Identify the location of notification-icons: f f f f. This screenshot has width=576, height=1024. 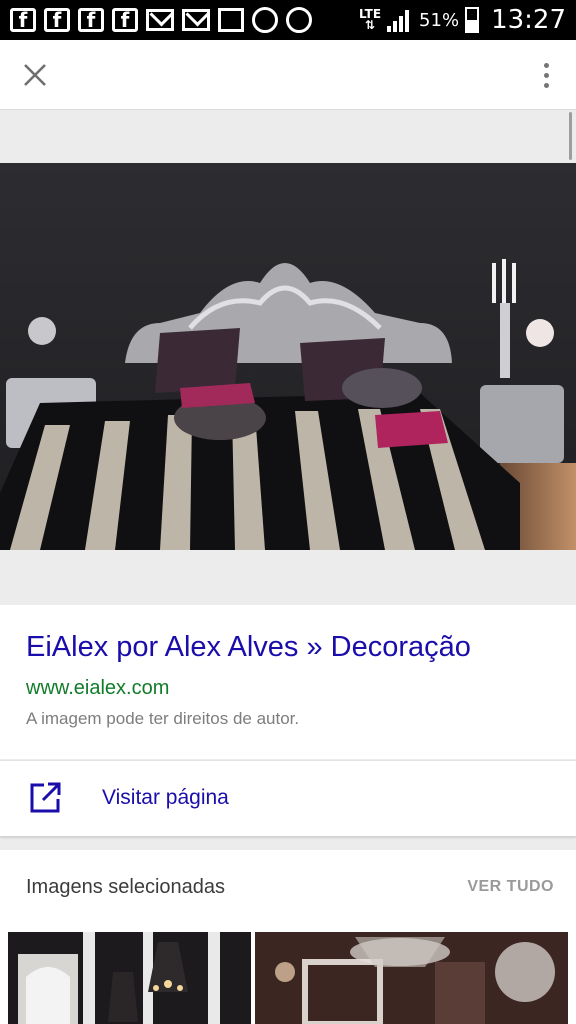
(161, 20).